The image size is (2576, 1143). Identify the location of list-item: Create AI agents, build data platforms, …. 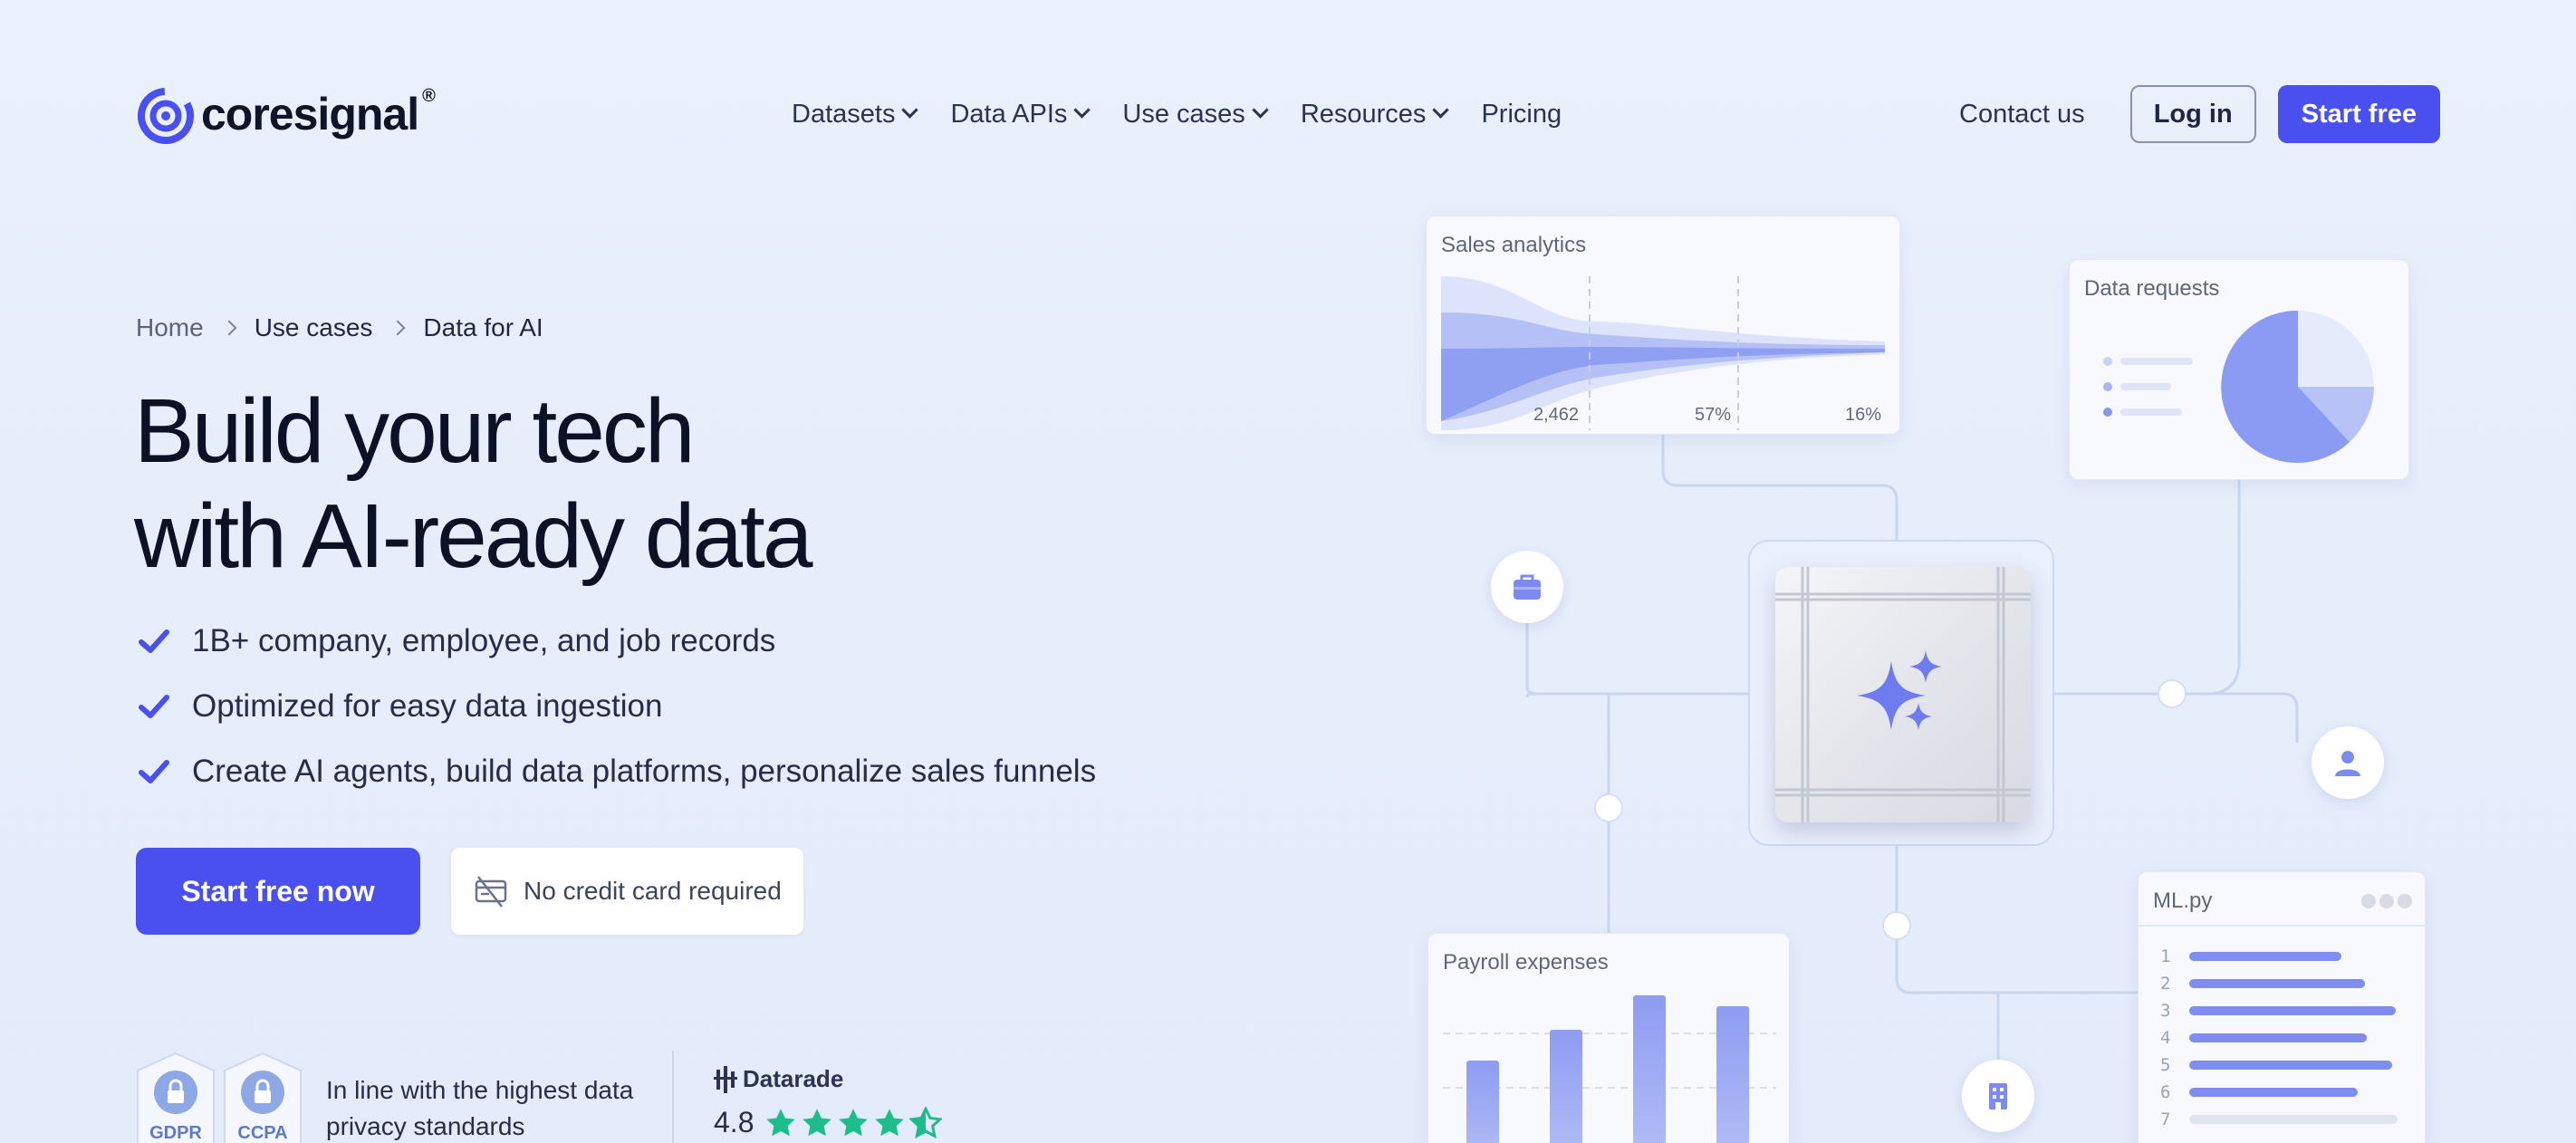
(616, 771).